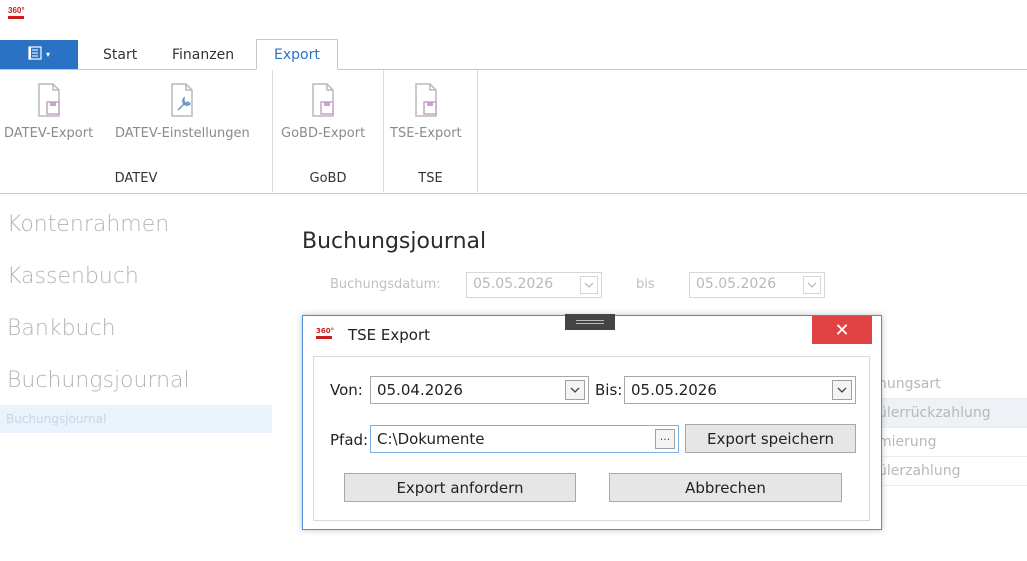  Describe the element at coordinates (203, 55) in the screenshot. I see `tab-finanzen: Finanzen` at that location.